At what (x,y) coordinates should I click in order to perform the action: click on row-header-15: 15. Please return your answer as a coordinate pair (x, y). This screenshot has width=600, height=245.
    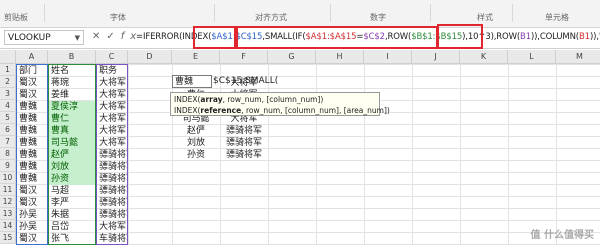
    Looking at the image, I should click on (8, 238).